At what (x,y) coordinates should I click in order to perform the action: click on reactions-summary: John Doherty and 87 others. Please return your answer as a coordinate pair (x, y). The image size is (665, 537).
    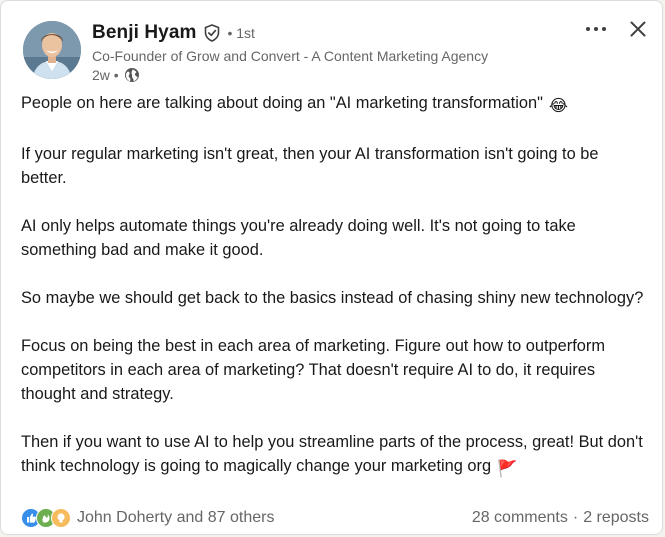
    Looking at the image, I should click on (147, 518).